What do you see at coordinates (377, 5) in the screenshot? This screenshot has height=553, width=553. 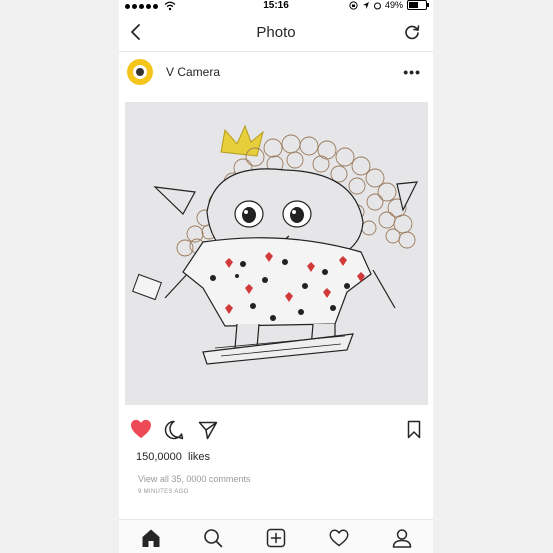 I see `alarm-icon` at bounding box center [377, 5].